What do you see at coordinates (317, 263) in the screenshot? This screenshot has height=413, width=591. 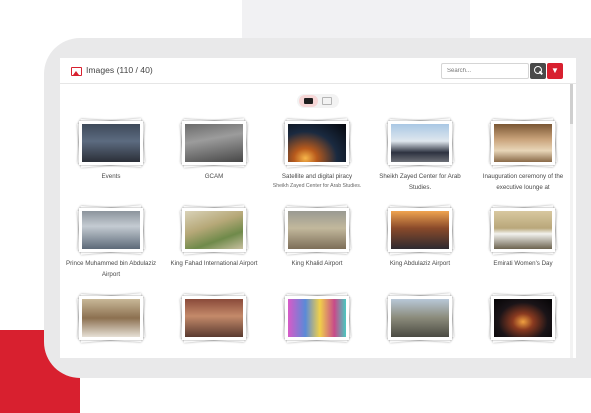 I see `album-label: King Khalid Airport` at bounding box center [317, 263].